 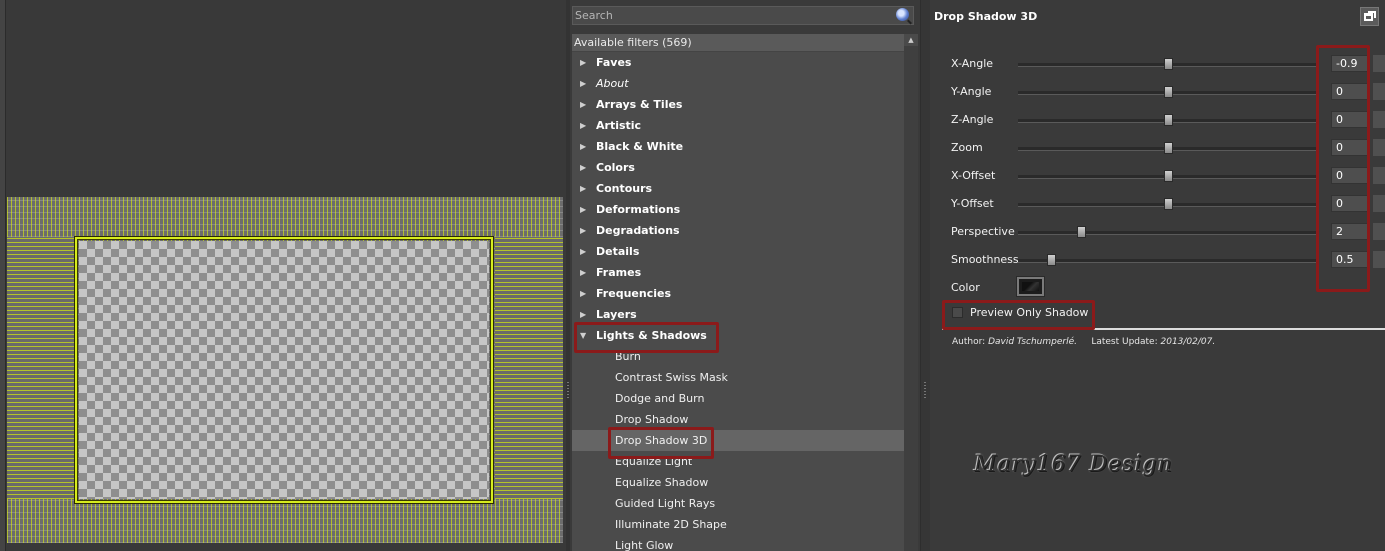 What do you see at coordinates (738, 272) in the screenshot?
I see `filter-category: ▶ Frames` at bounding box center [738, 272].